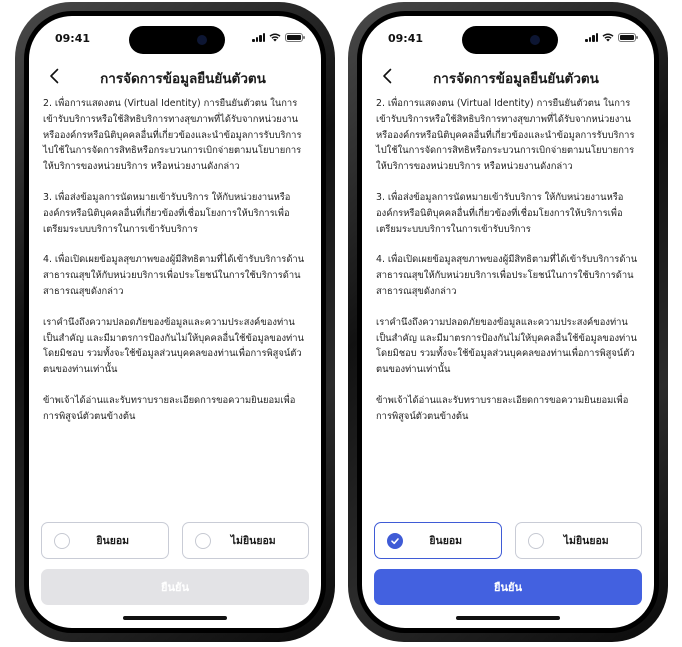 The height and width of the screenshot is (647, 682). Describe the element at coordinates (175, 587) in the screenshot. I see `confirm-button-disabled: ยืนยัน` at that location.